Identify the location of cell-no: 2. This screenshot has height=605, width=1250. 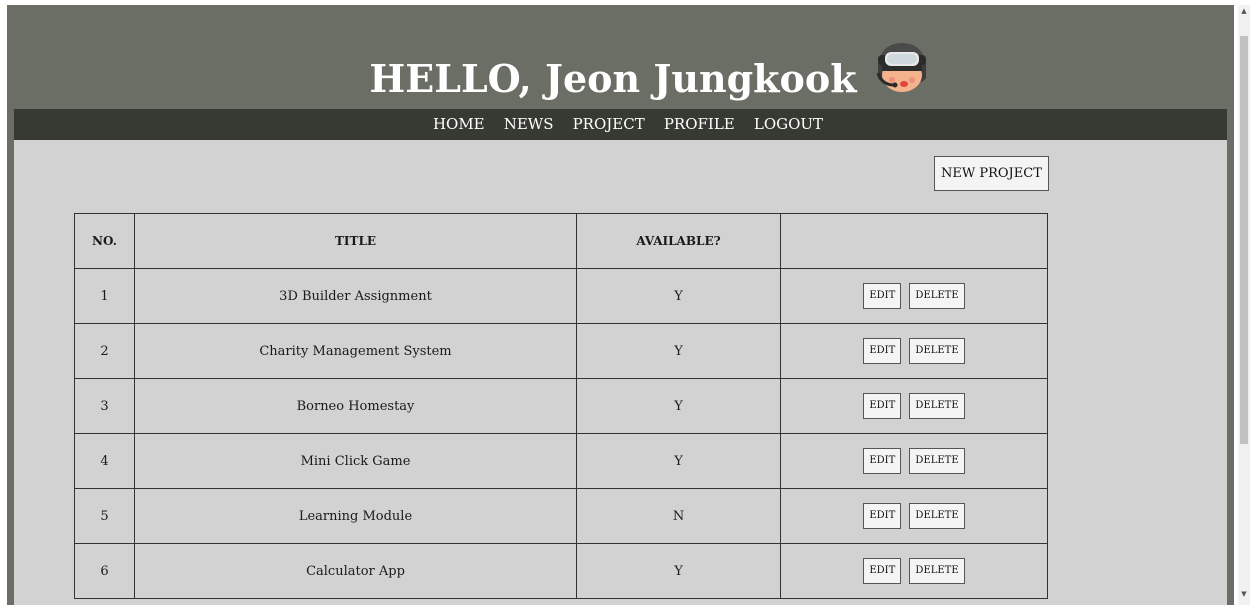
(104, 351).